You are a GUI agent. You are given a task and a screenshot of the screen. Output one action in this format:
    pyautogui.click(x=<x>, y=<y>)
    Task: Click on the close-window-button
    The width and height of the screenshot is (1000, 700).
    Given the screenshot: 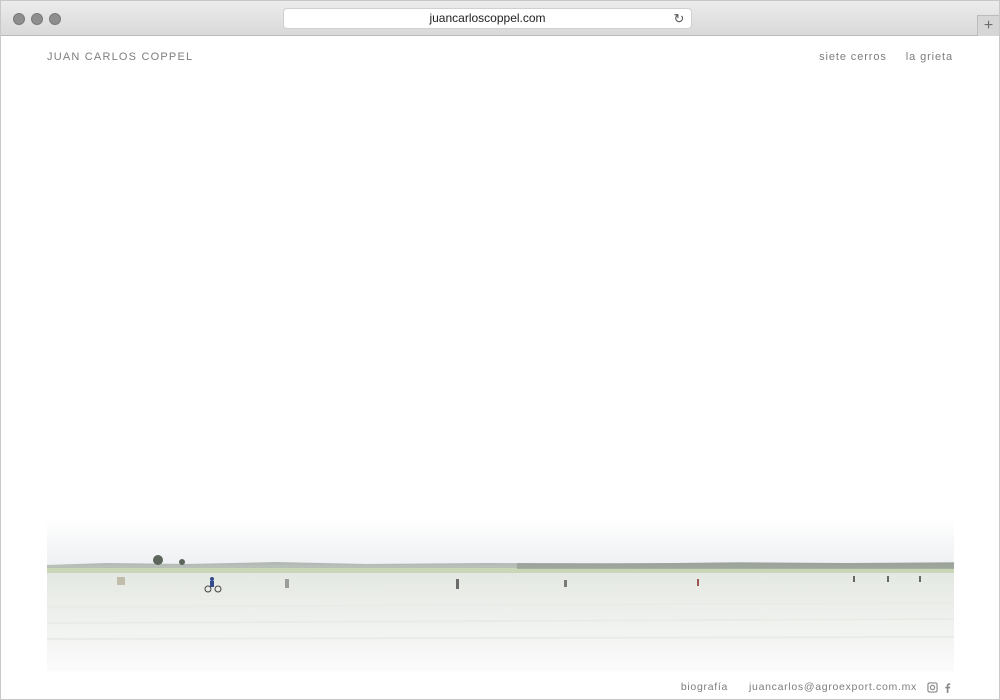 What is the action you would take?
    pyautogui.click(x=19, y=19)
    